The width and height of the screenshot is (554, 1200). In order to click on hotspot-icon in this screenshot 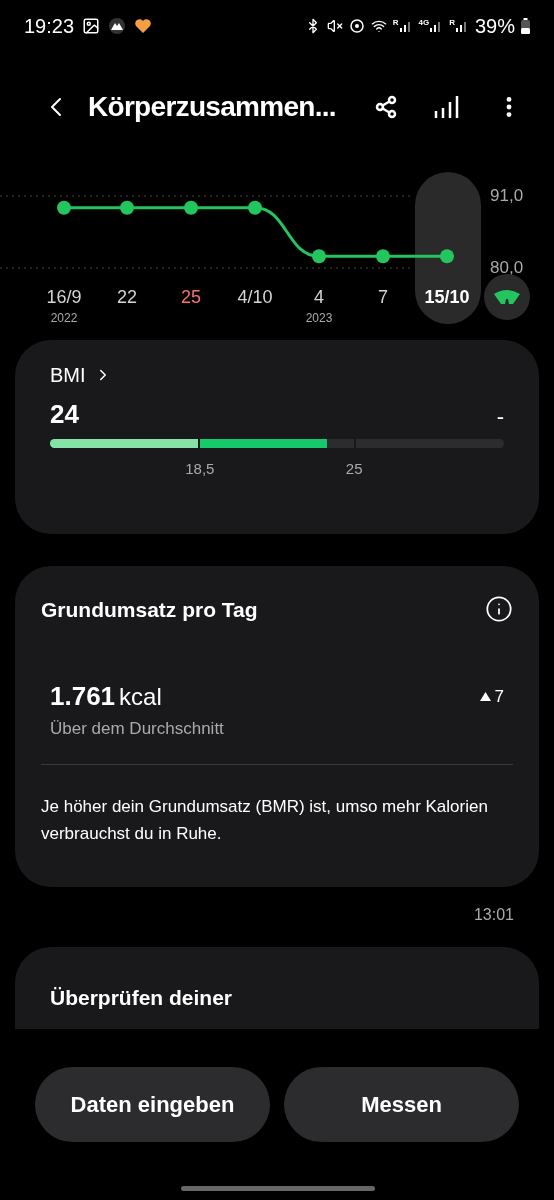, I will do `click(356, 26)`.